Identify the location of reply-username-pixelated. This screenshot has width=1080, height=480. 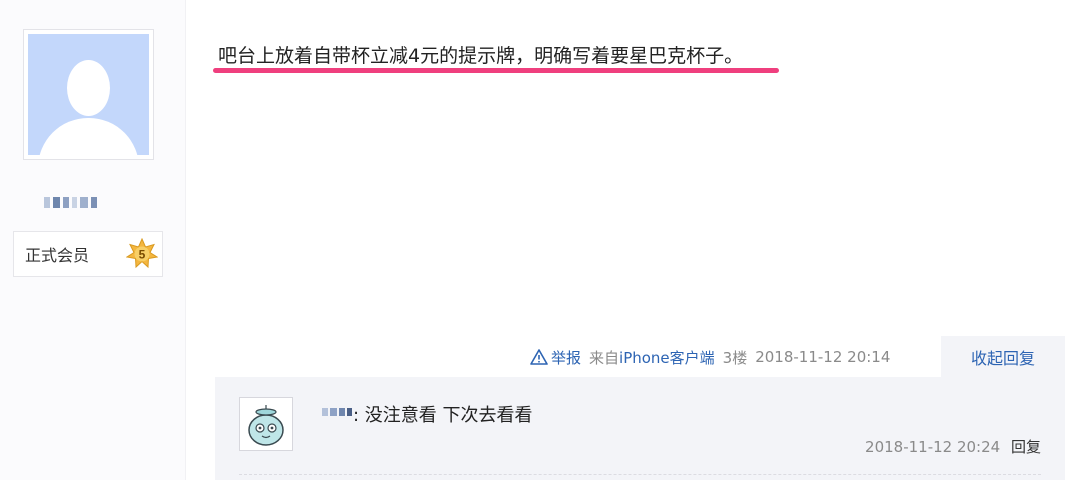
(337, 412).